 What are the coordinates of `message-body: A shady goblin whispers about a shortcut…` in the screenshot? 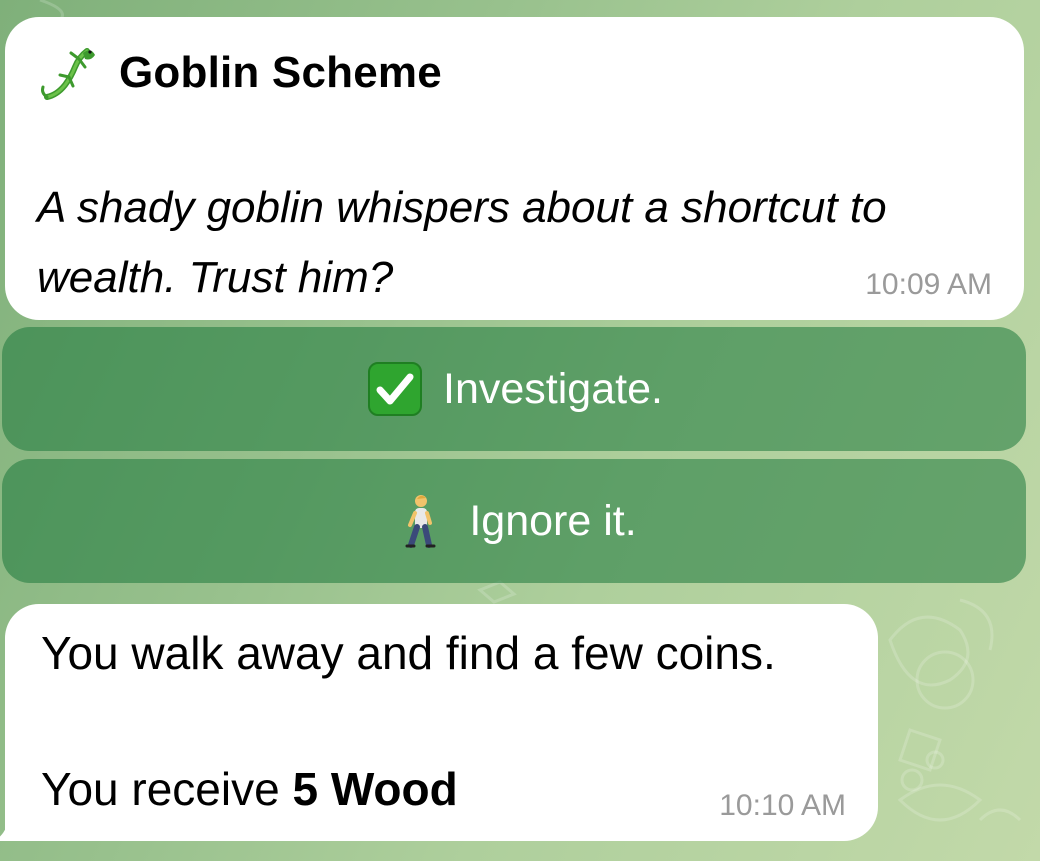 It's located at (462, 242).